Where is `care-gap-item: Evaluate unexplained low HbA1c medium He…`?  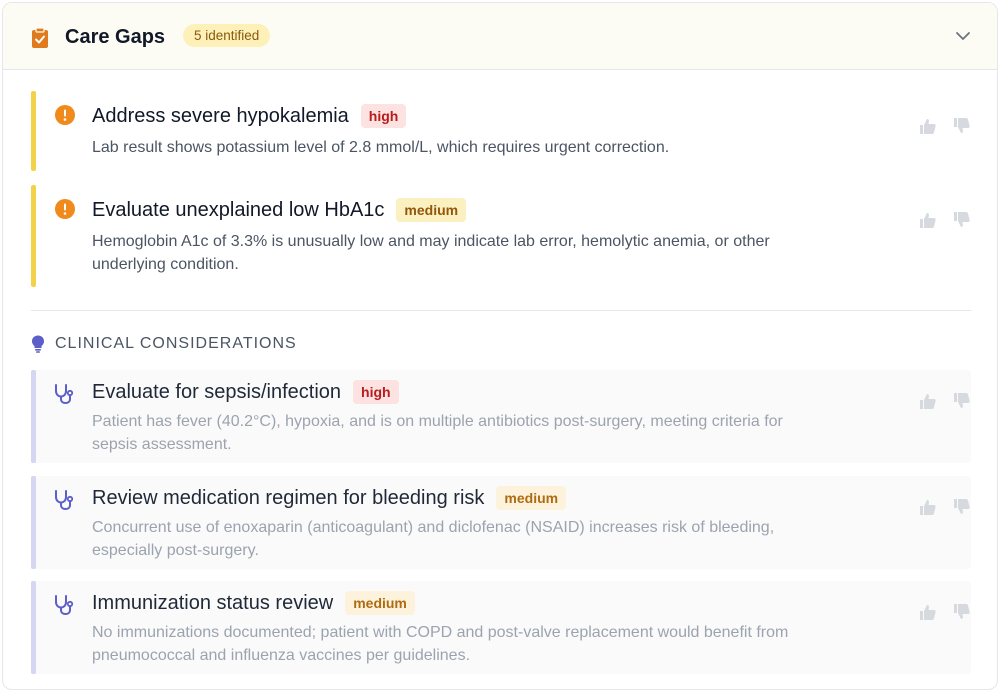 care-gap-item: Evaluate unexplained low HbA1c medium He… is located at coordinates (501, 236).